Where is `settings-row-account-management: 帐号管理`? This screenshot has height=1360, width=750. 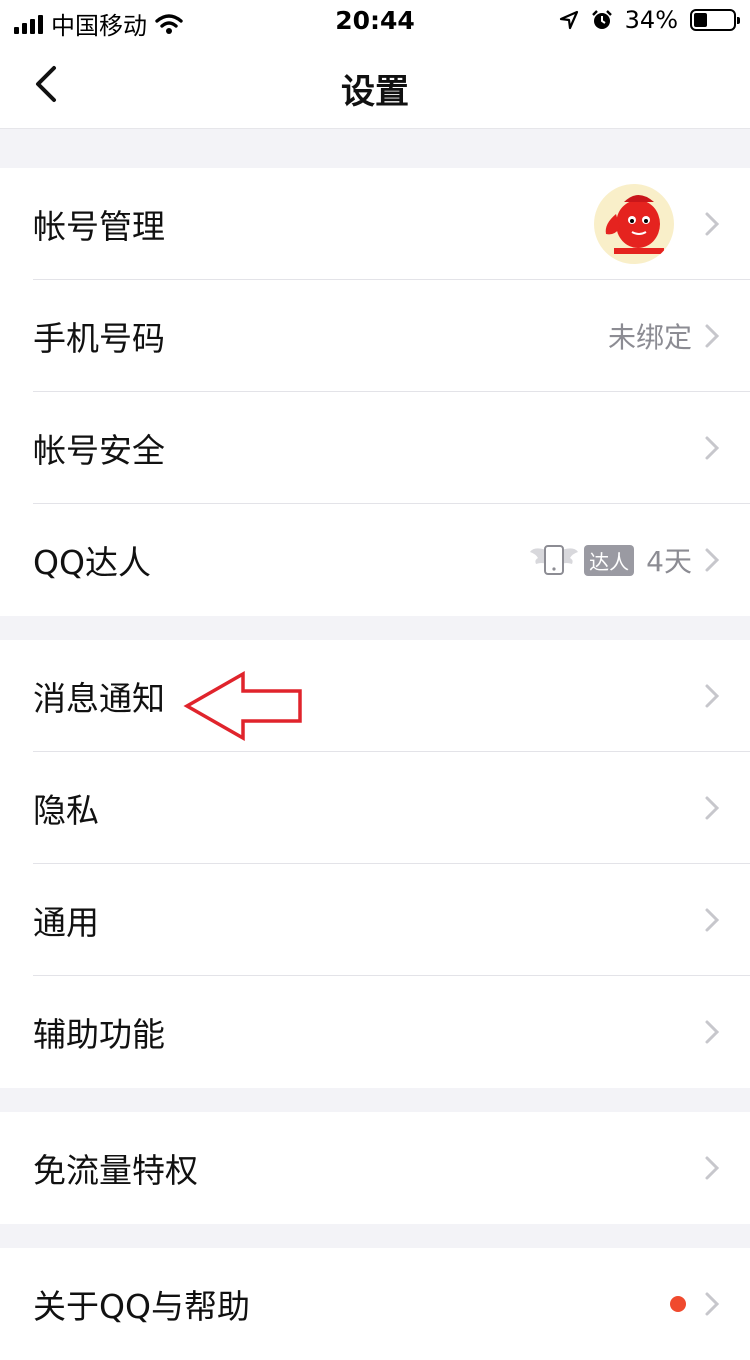 settings-row-account-management: 帐号管理 is located at coordinates (375, 224).